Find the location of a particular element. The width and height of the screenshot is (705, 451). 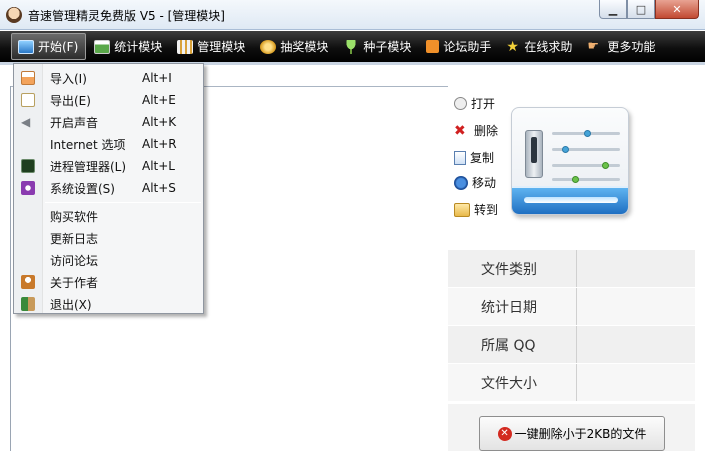

menu-item-label: 开启声音 is located at coordinates (74, 122).